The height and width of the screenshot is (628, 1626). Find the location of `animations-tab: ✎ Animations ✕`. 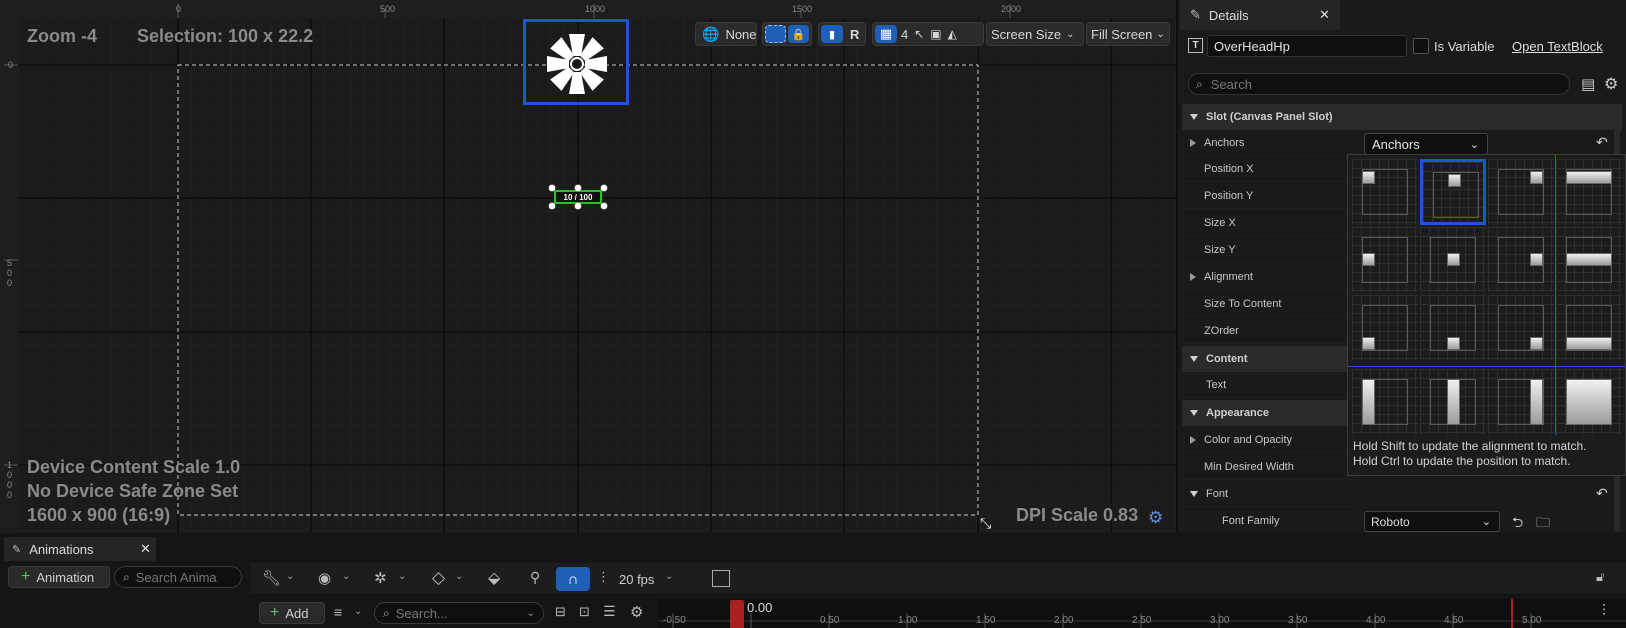

animations-tab: ✎ Animations ✕ is located at coordinates (80, 549).